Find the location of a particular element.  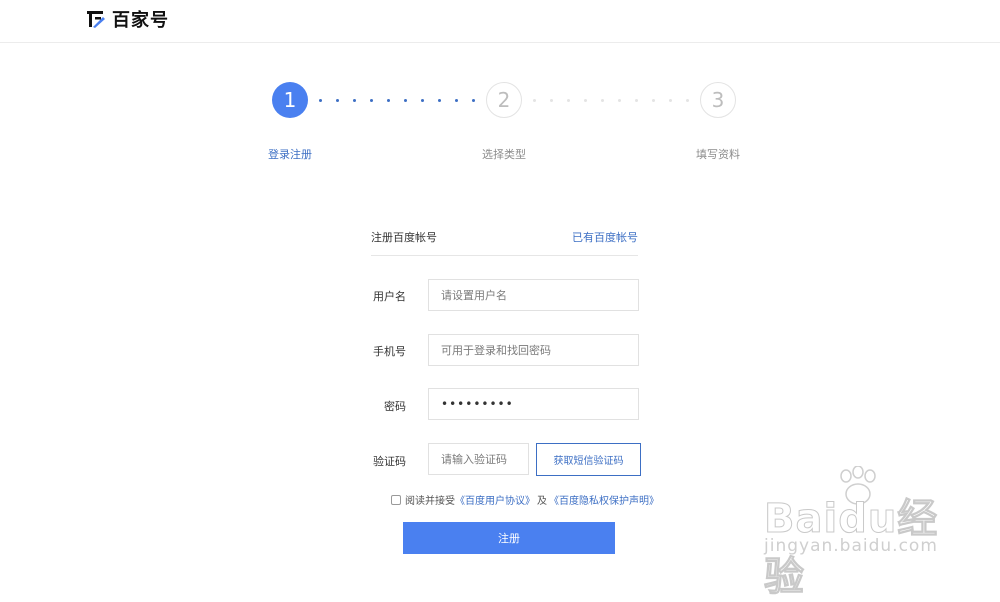

agreement-prefix: 阅读并接受 is located at coordinates (430, 501).